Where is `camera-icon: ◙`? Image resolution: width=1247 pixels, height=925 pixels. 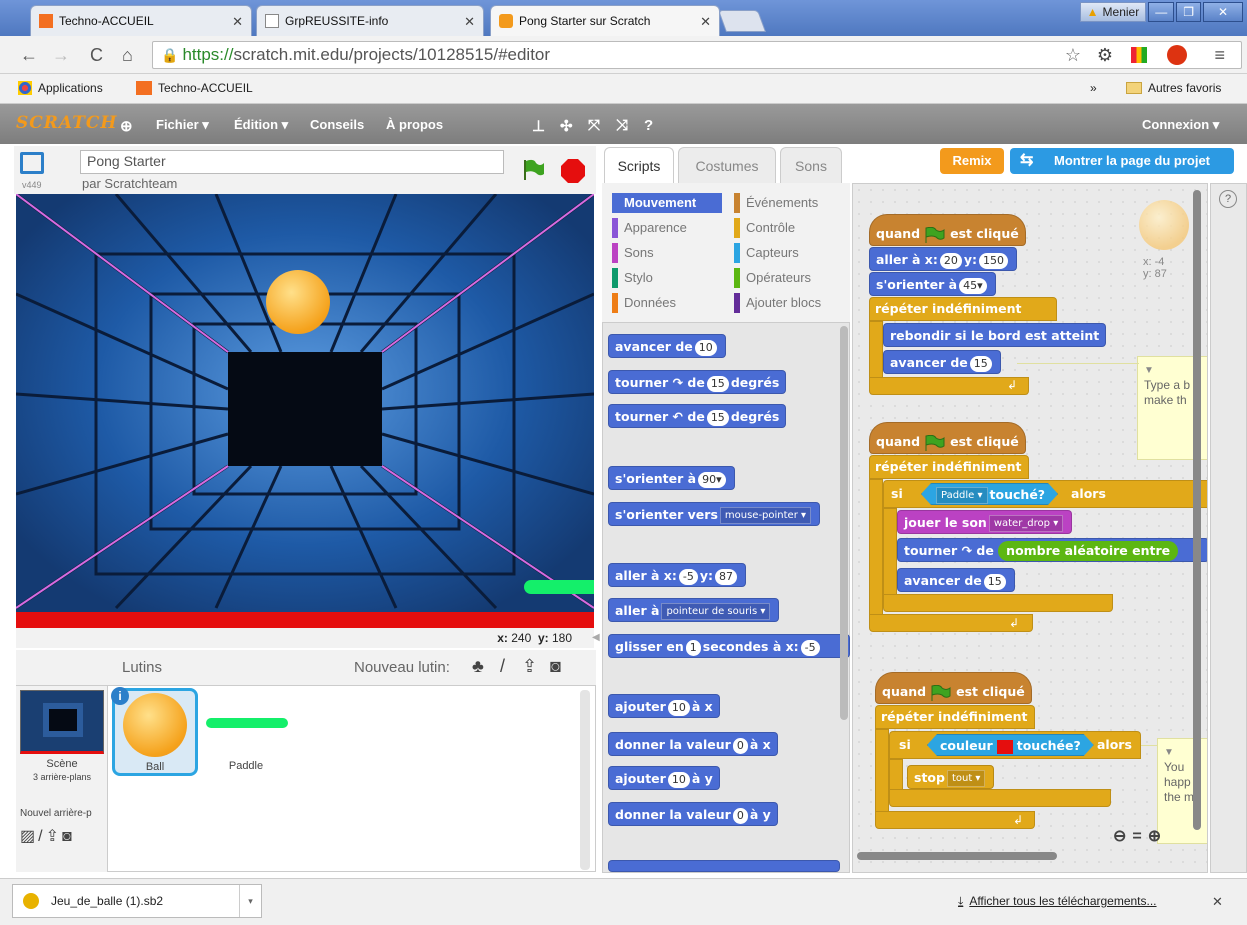
camera-icon: ◙ is located at coordinates (555, 666).